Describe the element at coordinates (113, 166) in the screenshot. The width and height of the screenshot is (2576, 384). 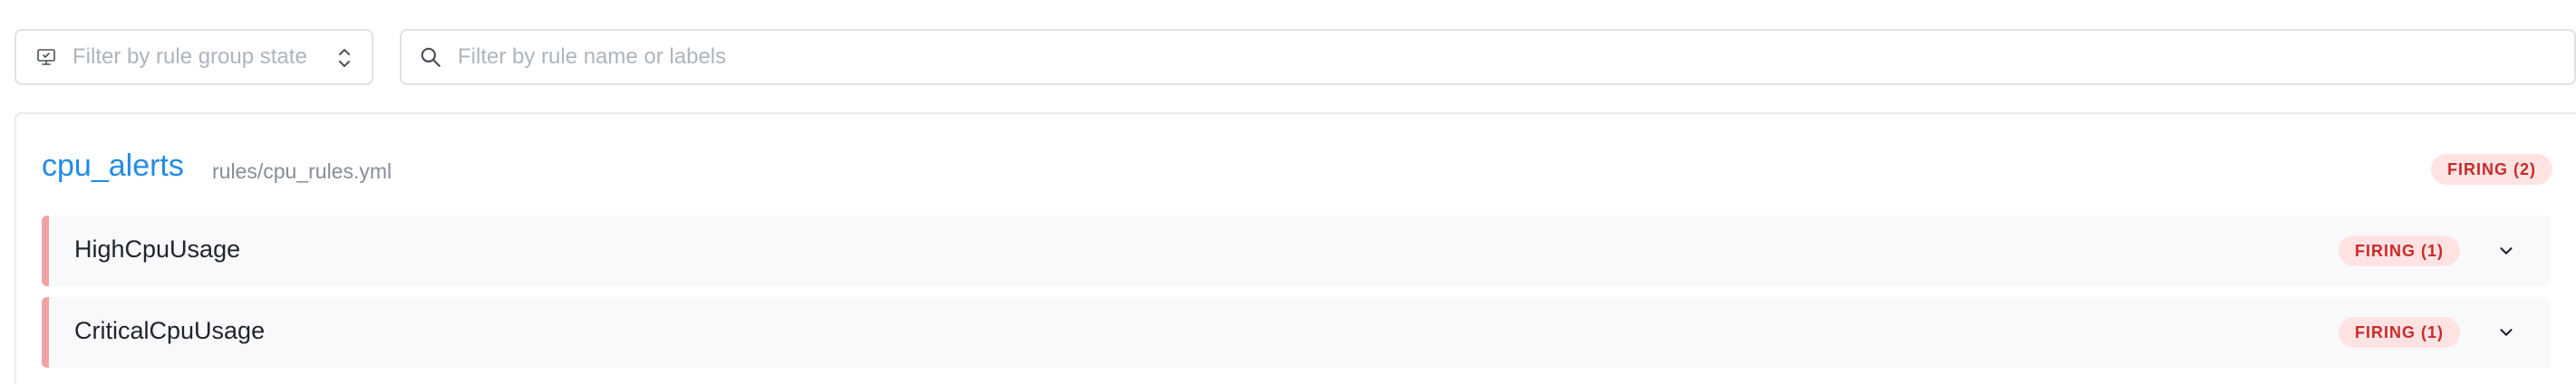
I see `rule-group-name: cpu_alerts` at that location.